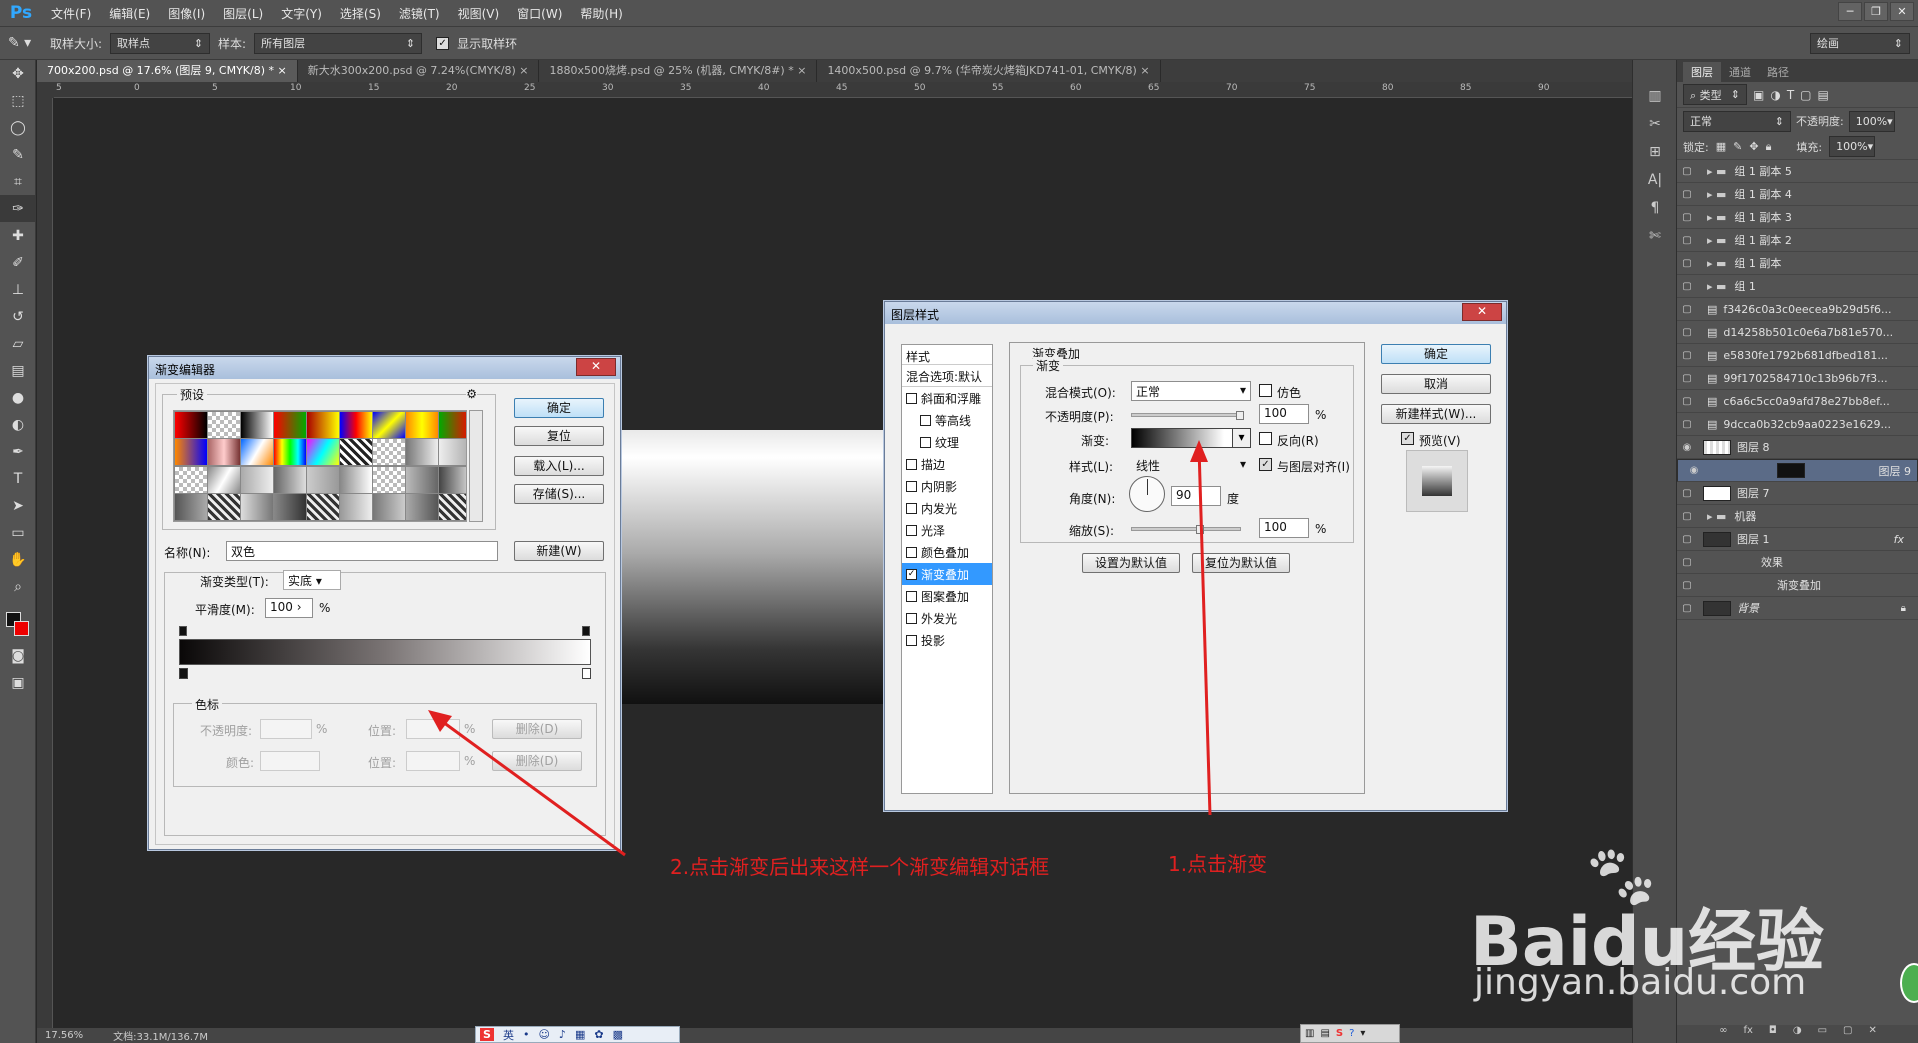  Describe the element at coordinates (440, 721) in the screenshot. I see `arrow-gradient-editor-head` at that location.